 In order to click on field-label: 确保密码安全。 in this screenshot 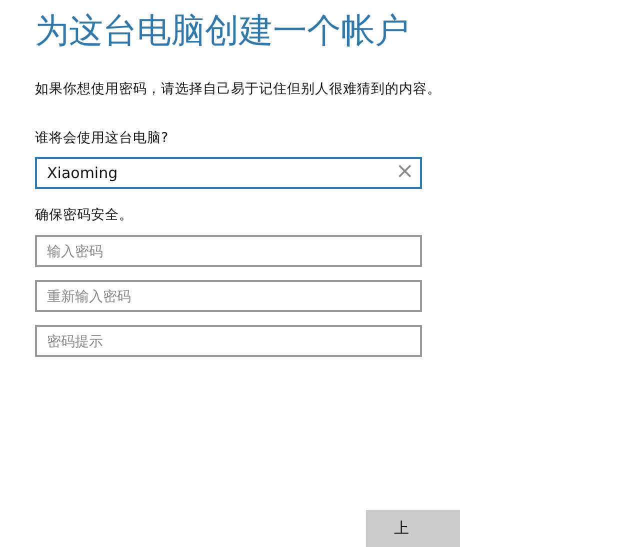, I will do `click(84, 215)`.